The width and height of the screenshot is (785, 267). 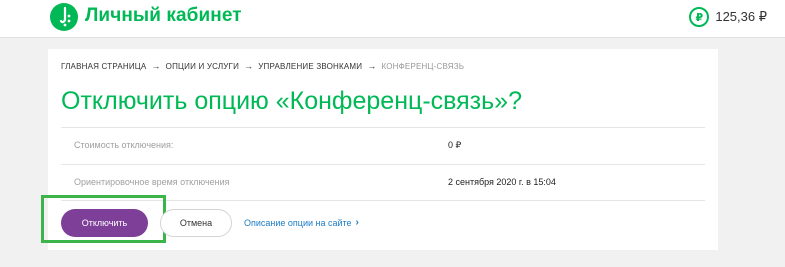 I want to click on balance-widget: ₽ 125,36 ₽, so click(x=728, y=17).